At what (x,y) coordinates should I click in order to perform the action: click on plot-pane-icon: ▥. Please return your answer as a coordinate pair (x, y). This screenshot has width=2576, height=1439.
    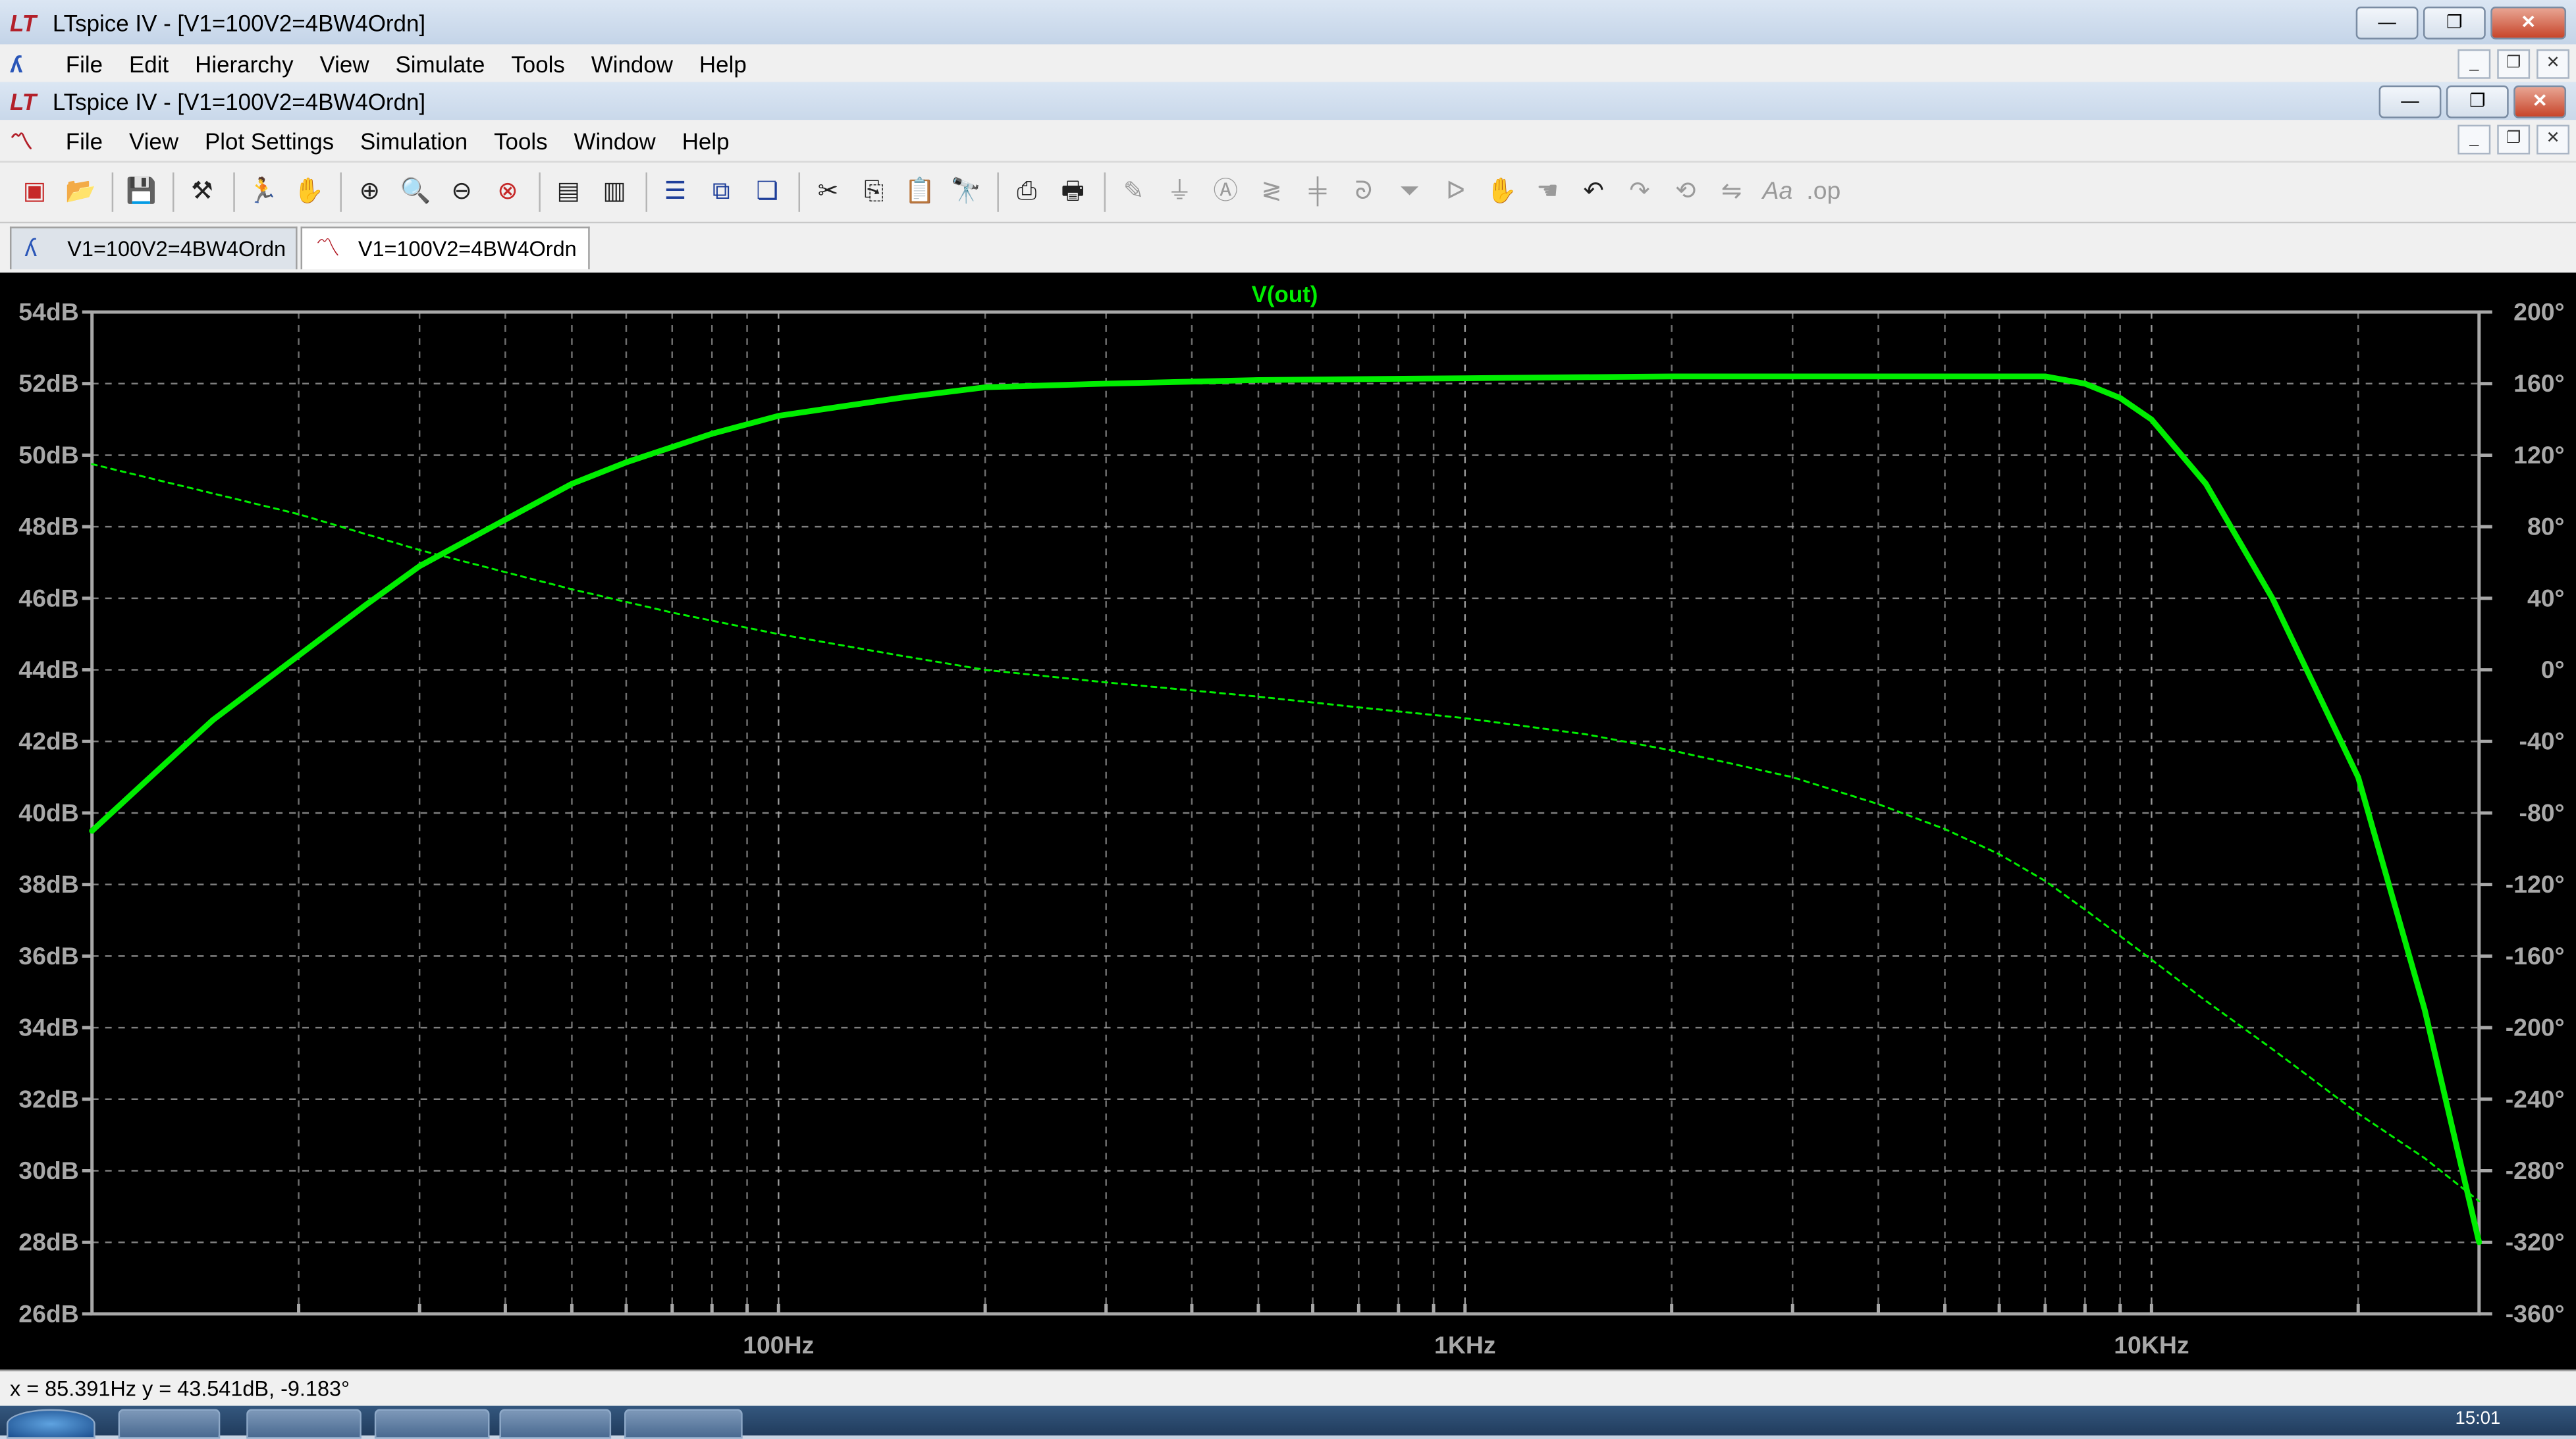
    Looking at the image, I should click on (614, 192).